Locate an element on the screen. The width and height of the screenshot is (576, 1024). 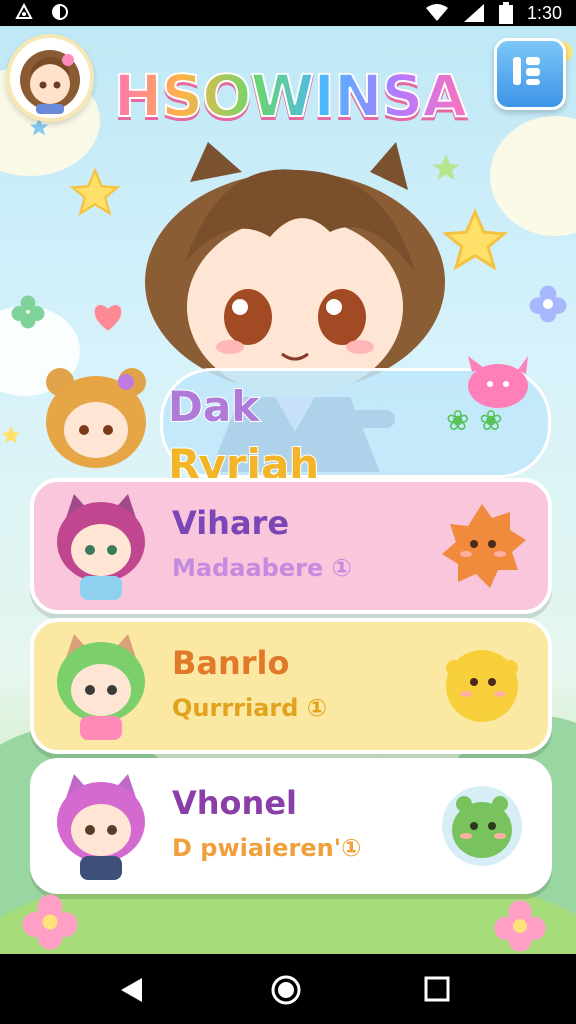
card-subtitle: Madaabere ① is located at coordinates (262, 568).